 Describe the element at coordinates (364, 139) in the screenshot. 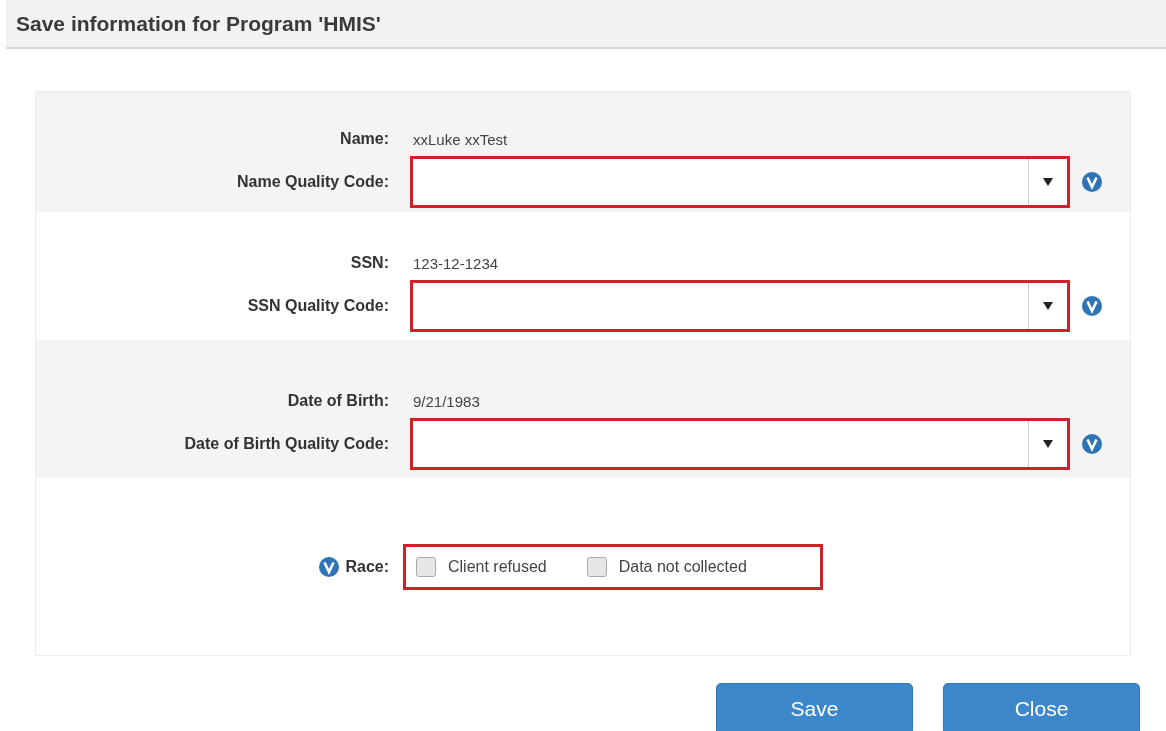

I see `field-label: Name:` at that location.